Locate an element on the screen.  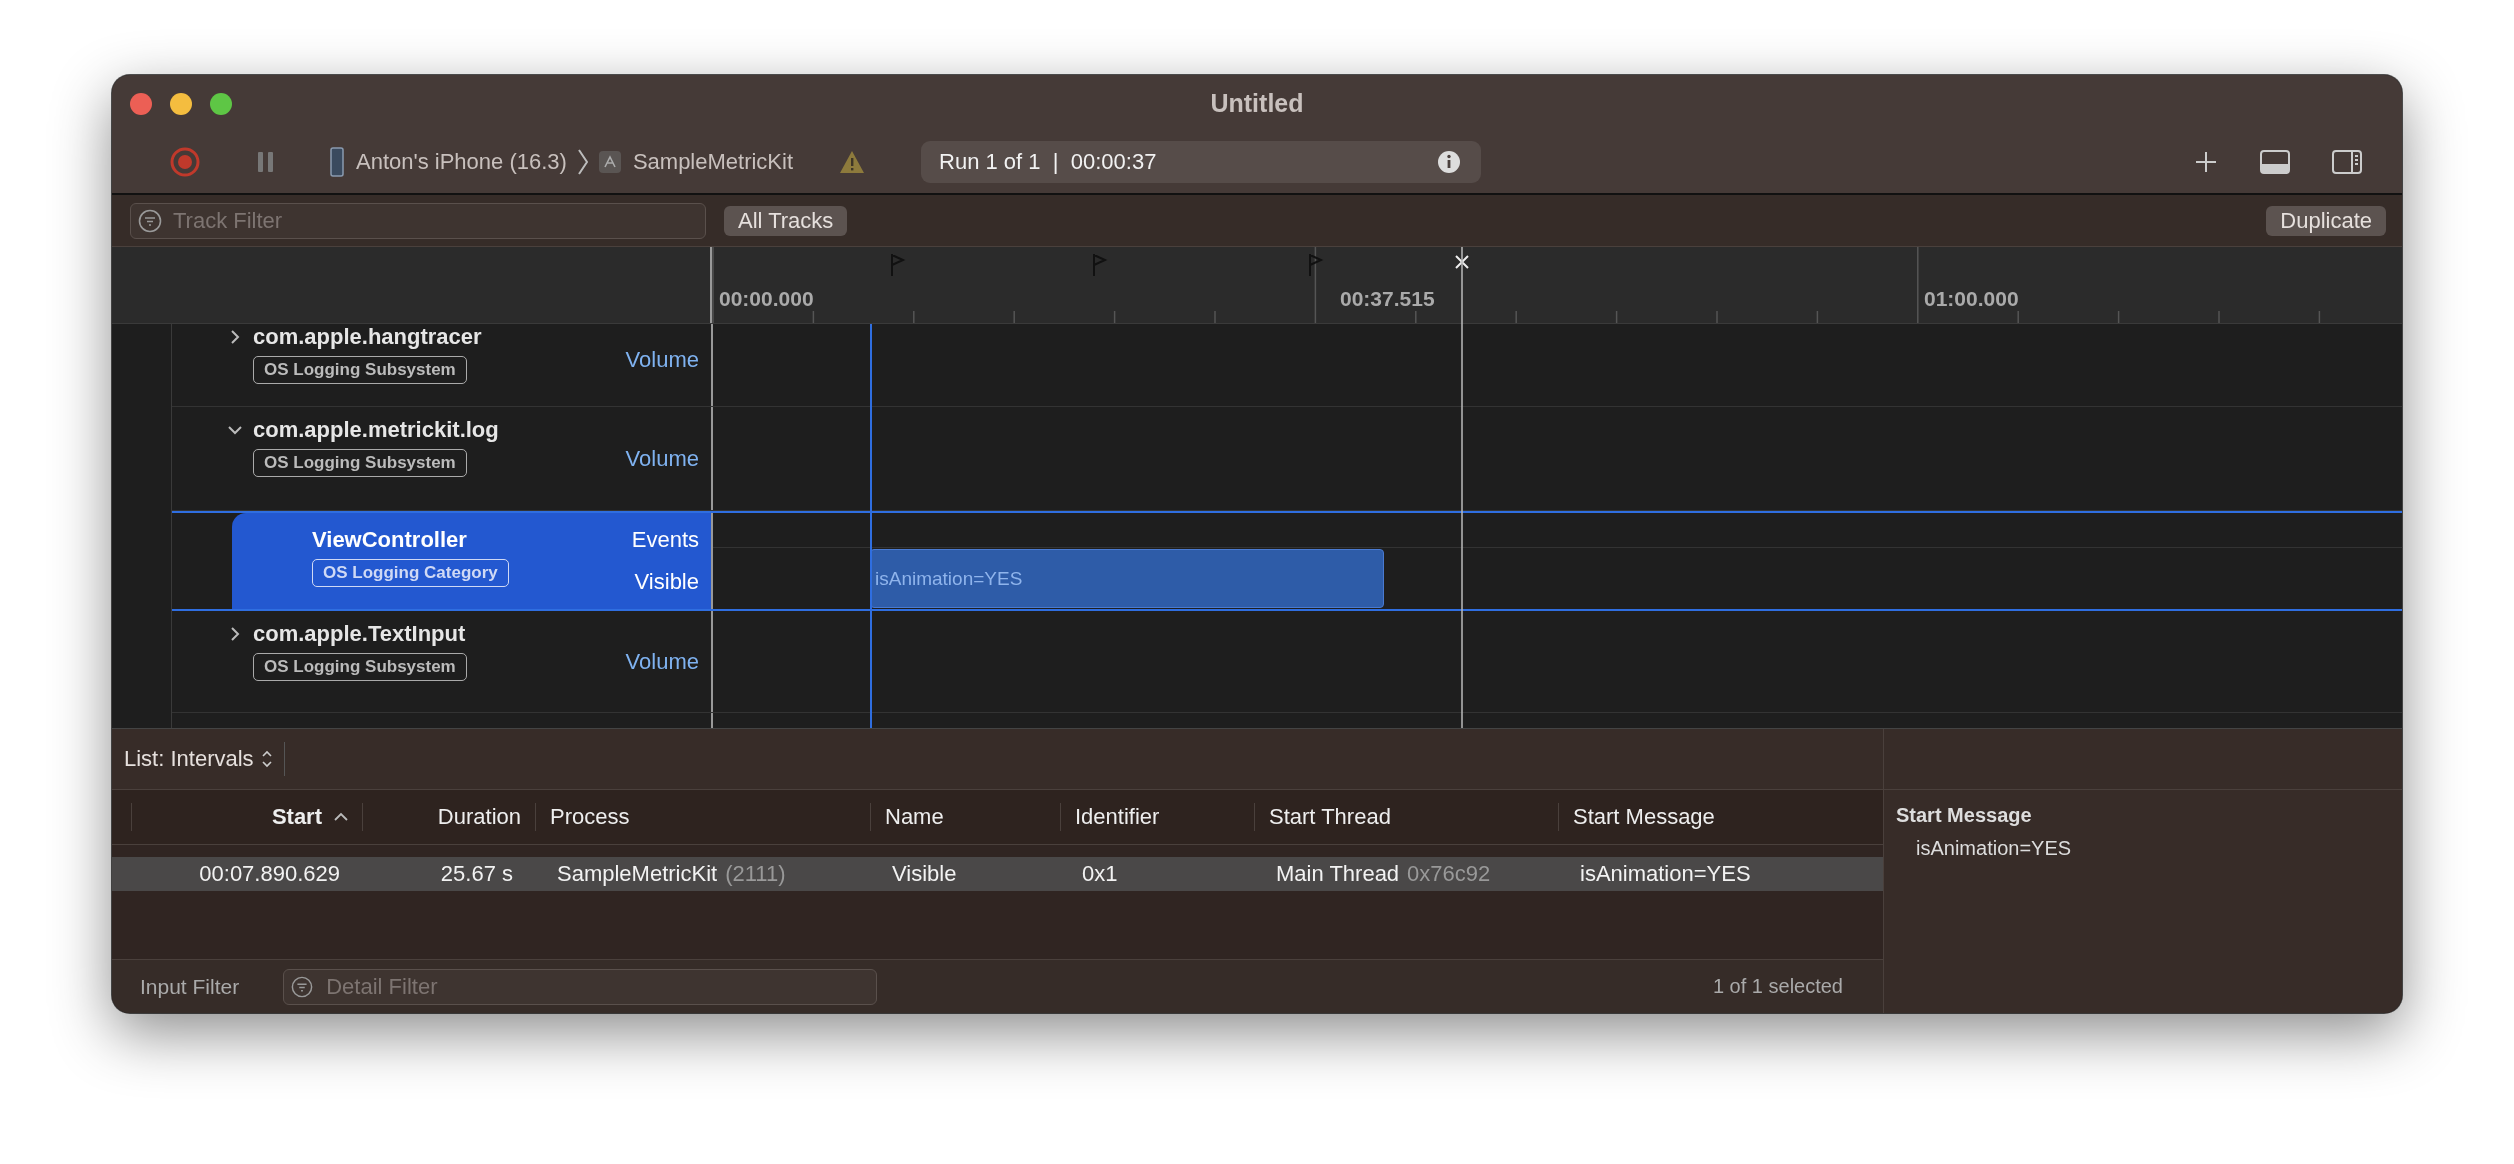
duplicate-button: Duplicate is located at coordinates (2326, 220).